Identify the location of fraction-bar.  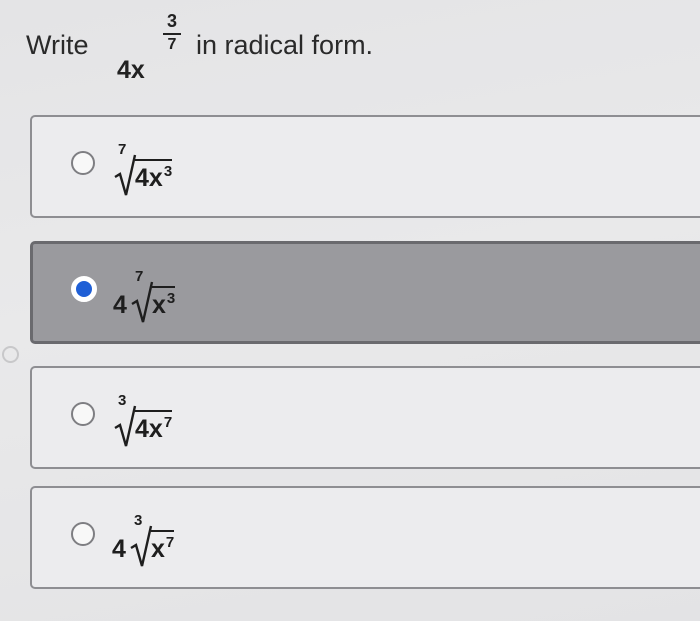
(172, 34).